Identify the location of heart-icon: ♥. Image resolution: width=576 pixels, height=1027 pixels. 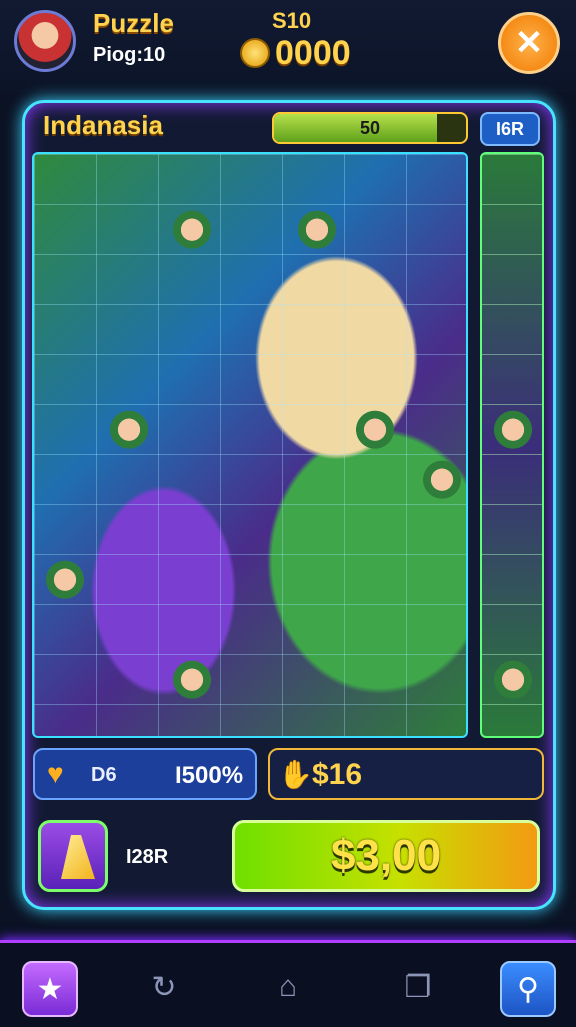
(55, 773).